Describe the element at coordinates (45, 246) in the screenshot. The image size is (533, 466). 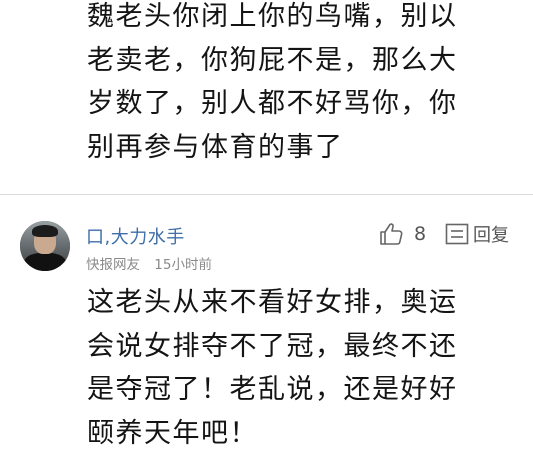
I see `avatar` at that location.